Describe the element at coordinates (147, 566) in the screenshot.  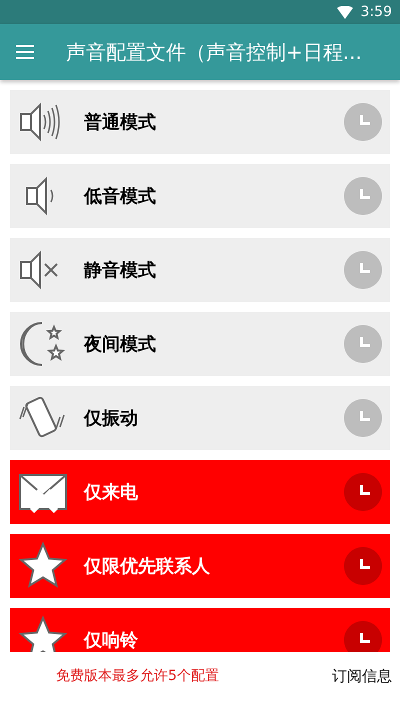
I see `profile-name: 仅限优先联系人` at that location.